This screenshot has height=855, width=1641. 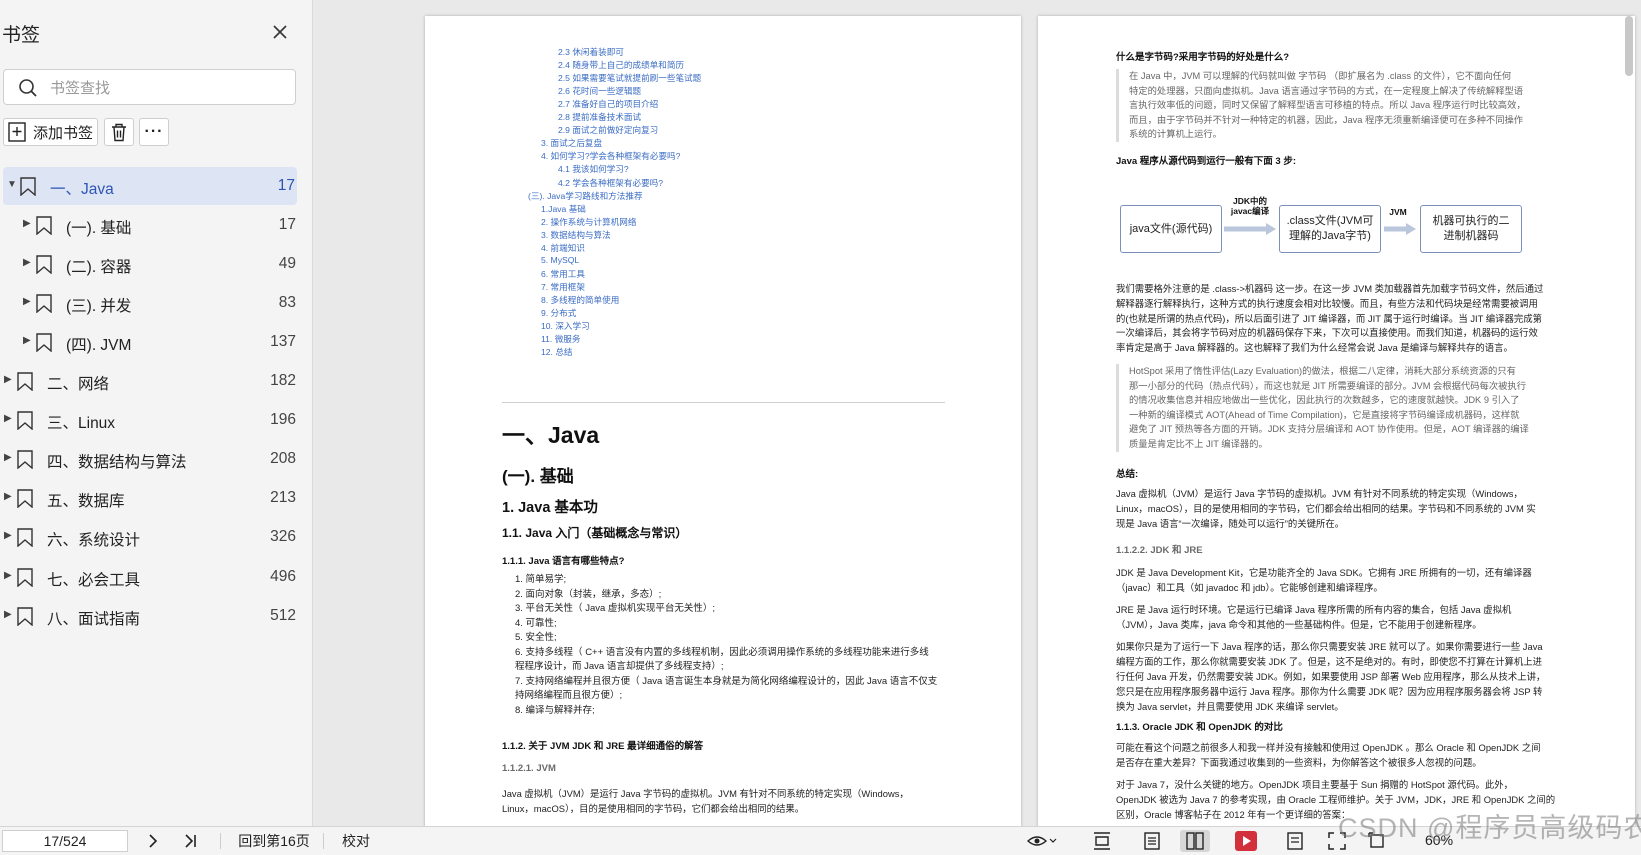 I want to click on toc-link: 7. 常用框架, so click(x=563, y=287).